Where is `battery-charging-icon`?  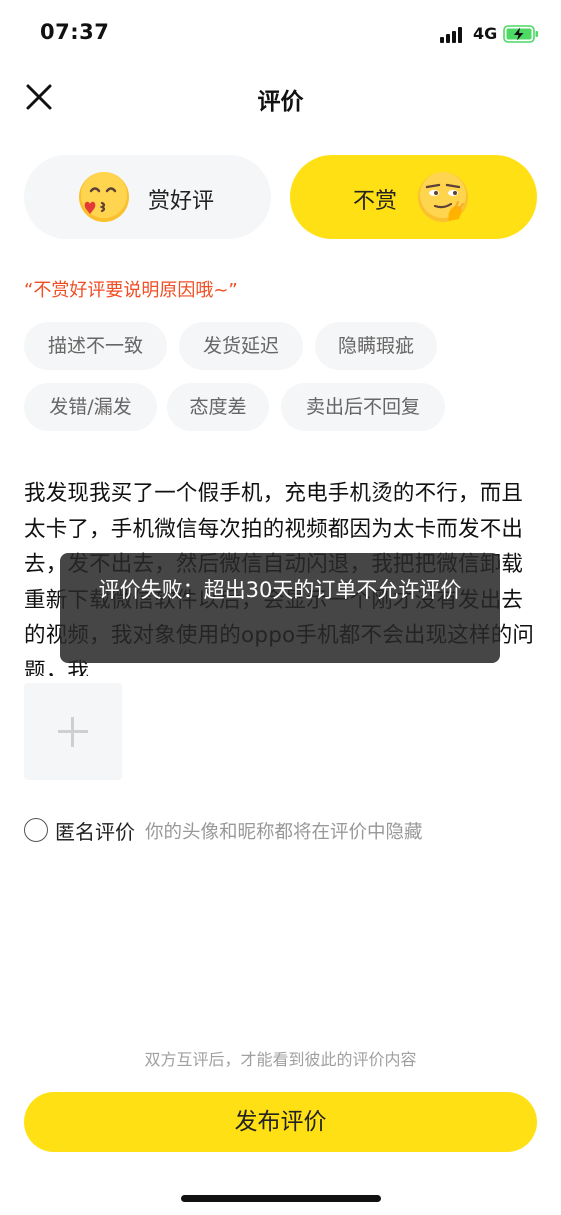
battery-charging-icon is located at coordinates (520, 34).